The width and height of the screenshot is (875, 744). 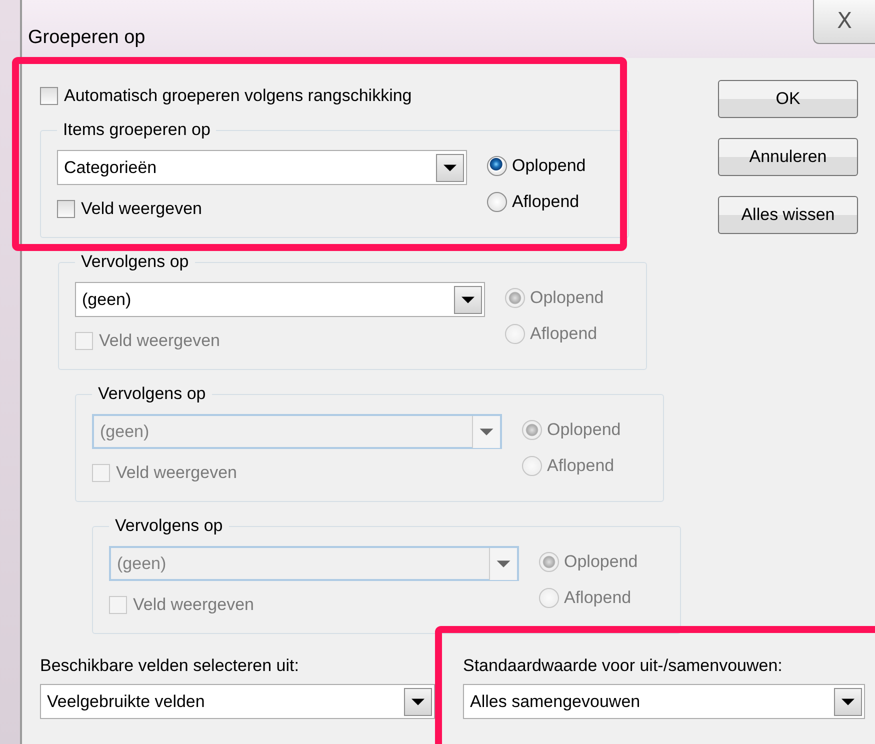 I want to click on dropdown: Veelgebruikte velden, so click(x=237, y=701).